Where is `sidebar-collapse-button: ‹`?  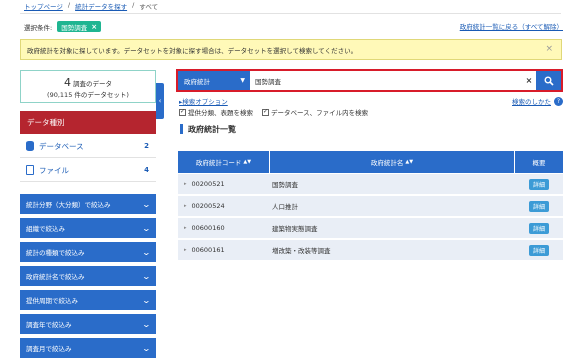 sidebar-collapse-button: ‹ is located at coordinates (160, 101).